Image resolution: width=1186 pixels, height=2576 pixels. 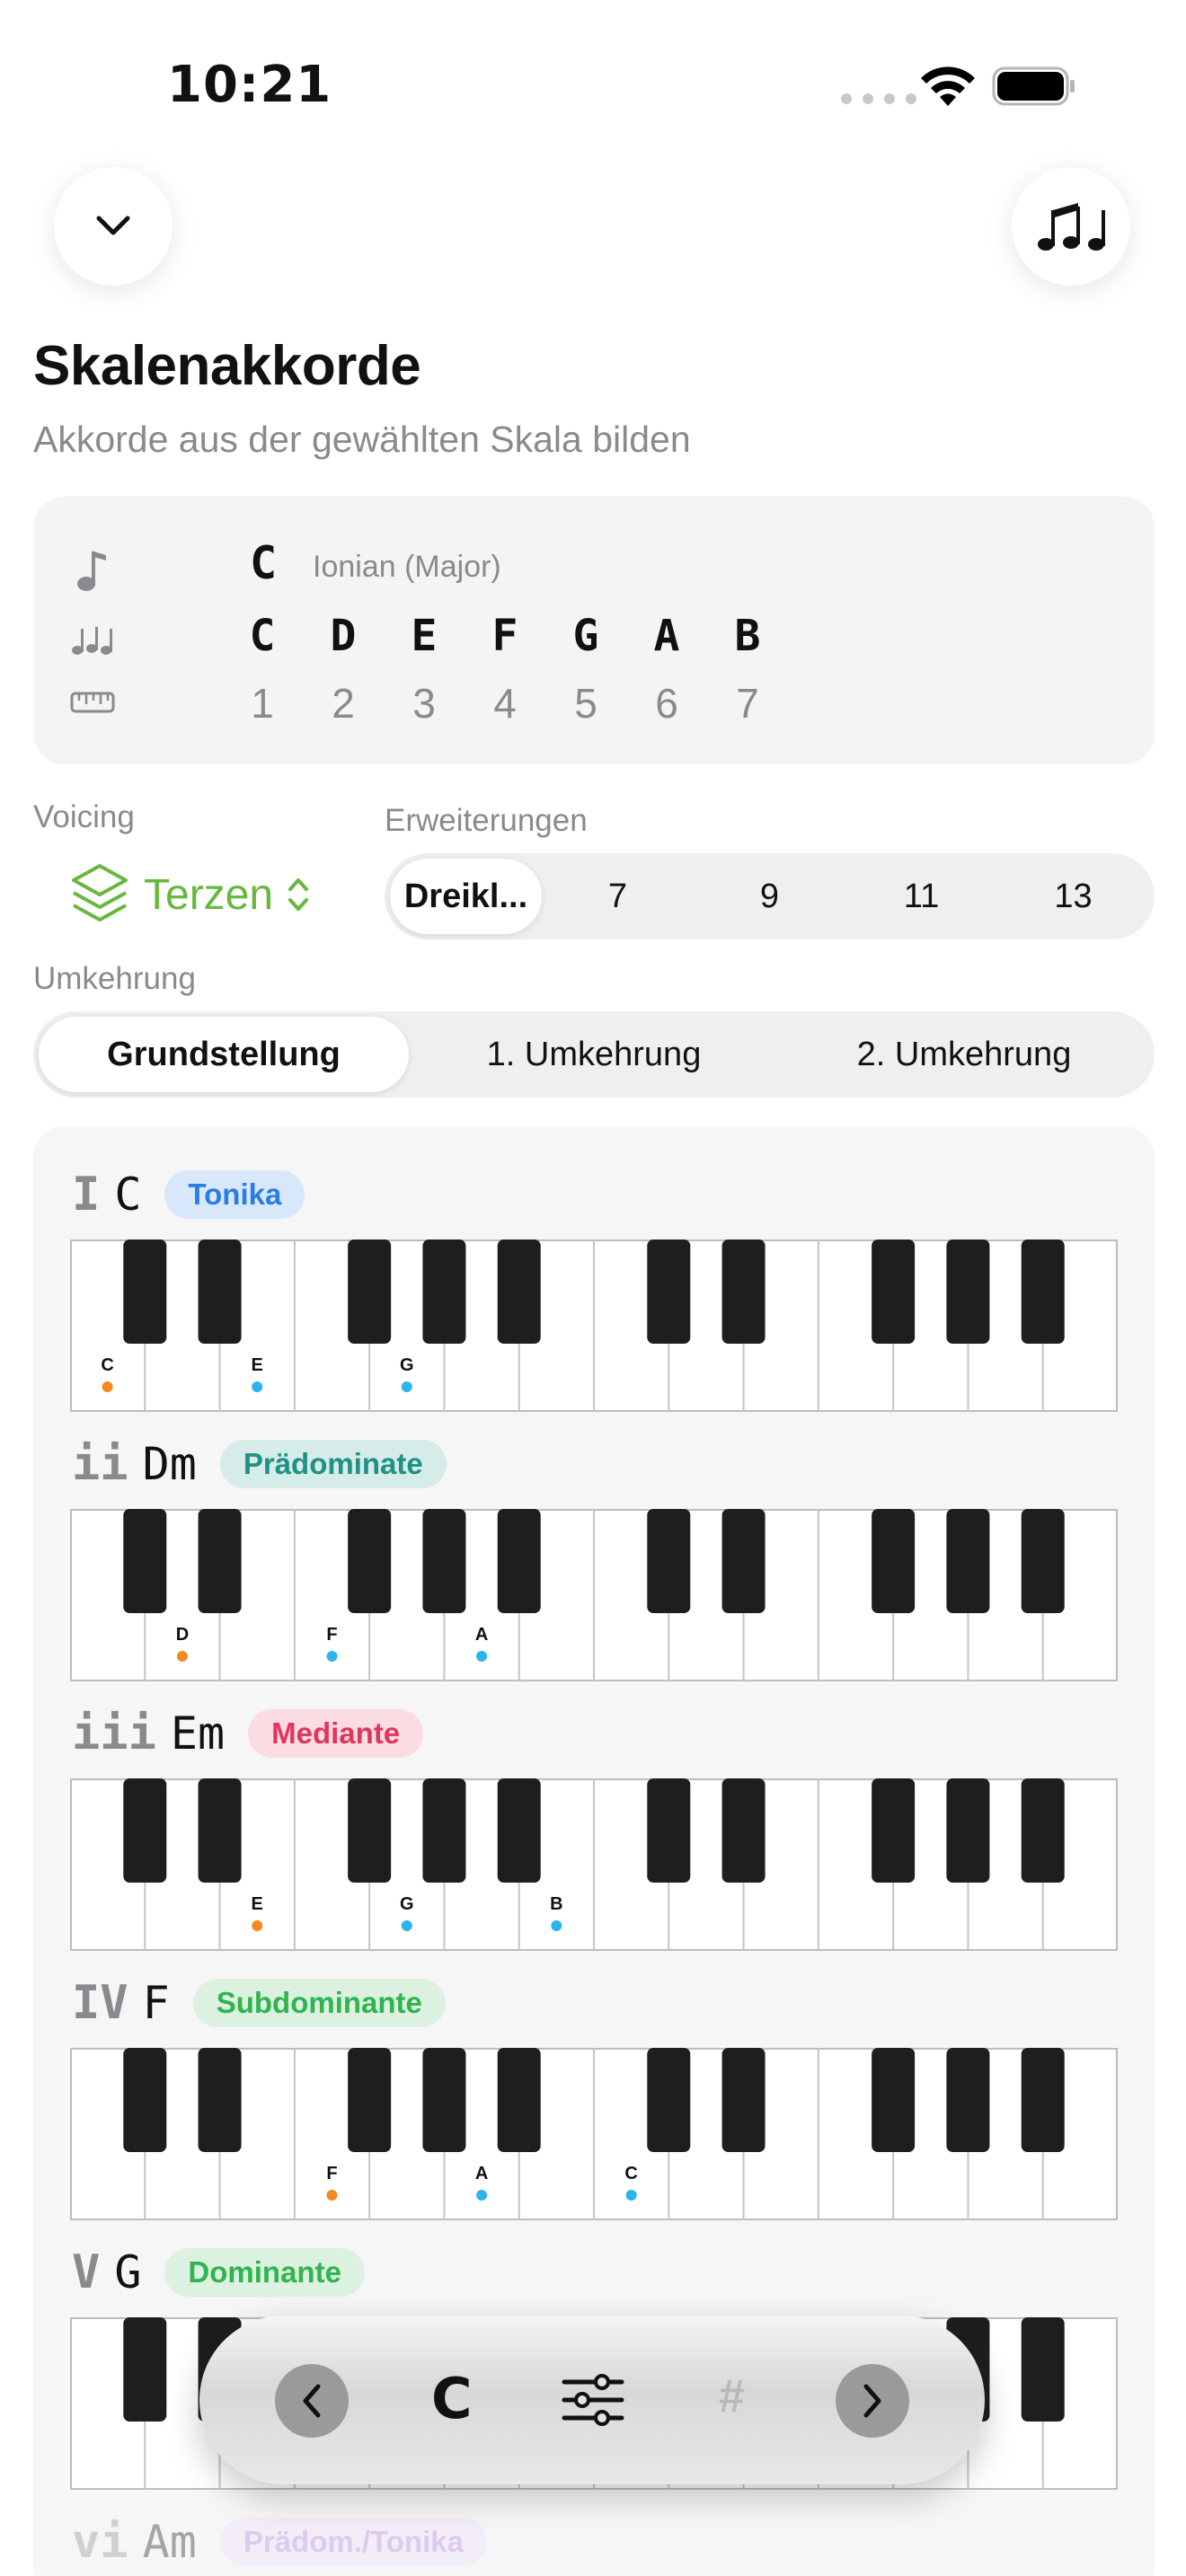 I want to click on chevron-up-down-icon, so click(x=298, y=894).